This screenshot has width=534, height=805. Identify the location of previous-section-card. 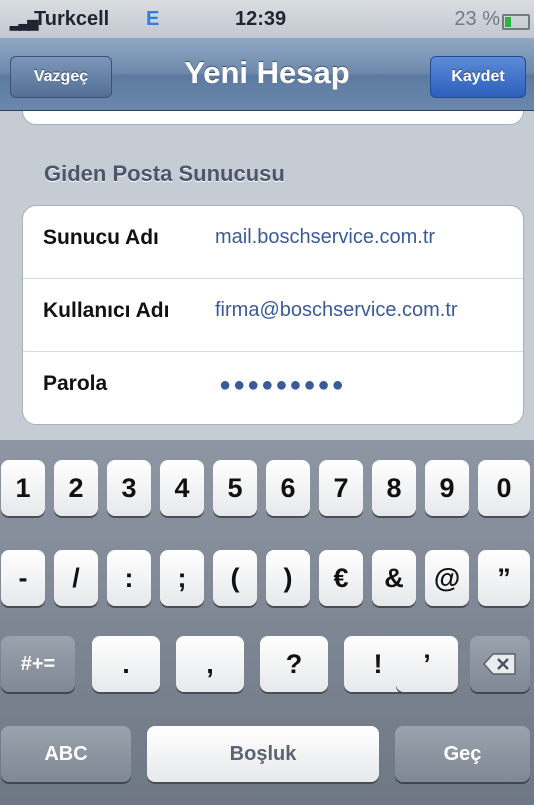
(273, 118).